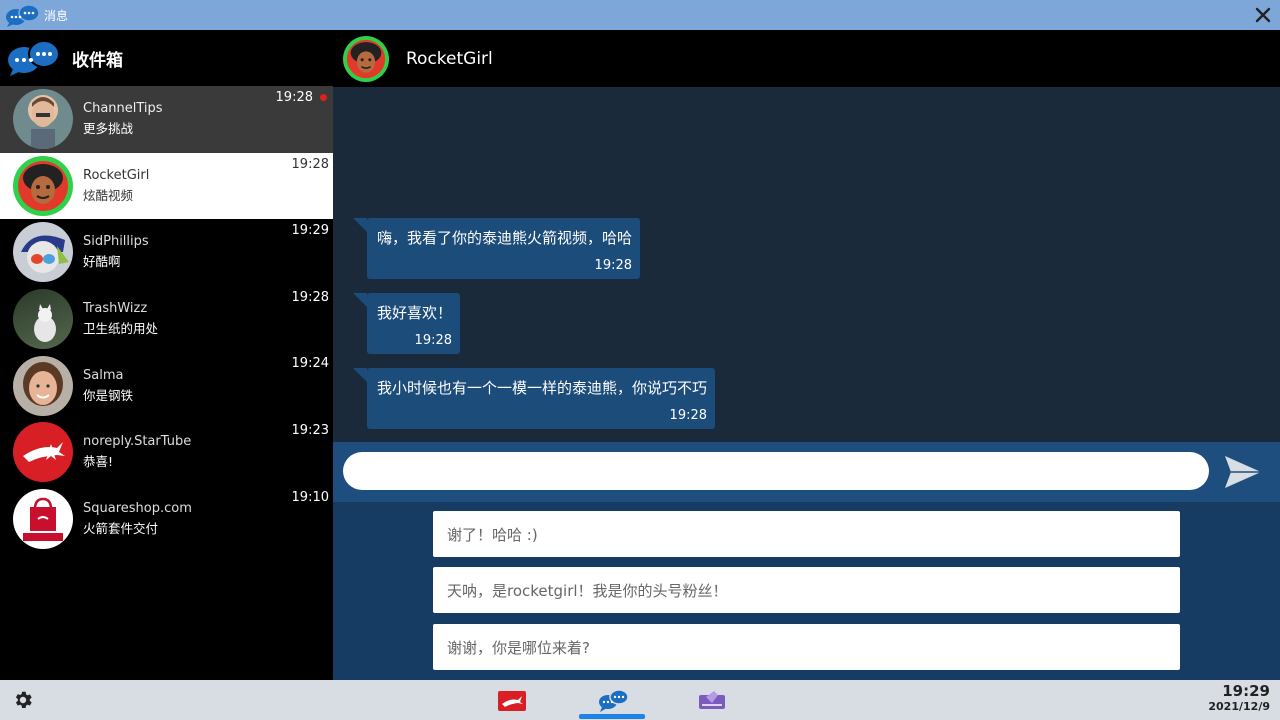 The width and height of the screenshot is (1280, 720). I want to click on conversation-preview: 好酷啊, so click(102, 262).